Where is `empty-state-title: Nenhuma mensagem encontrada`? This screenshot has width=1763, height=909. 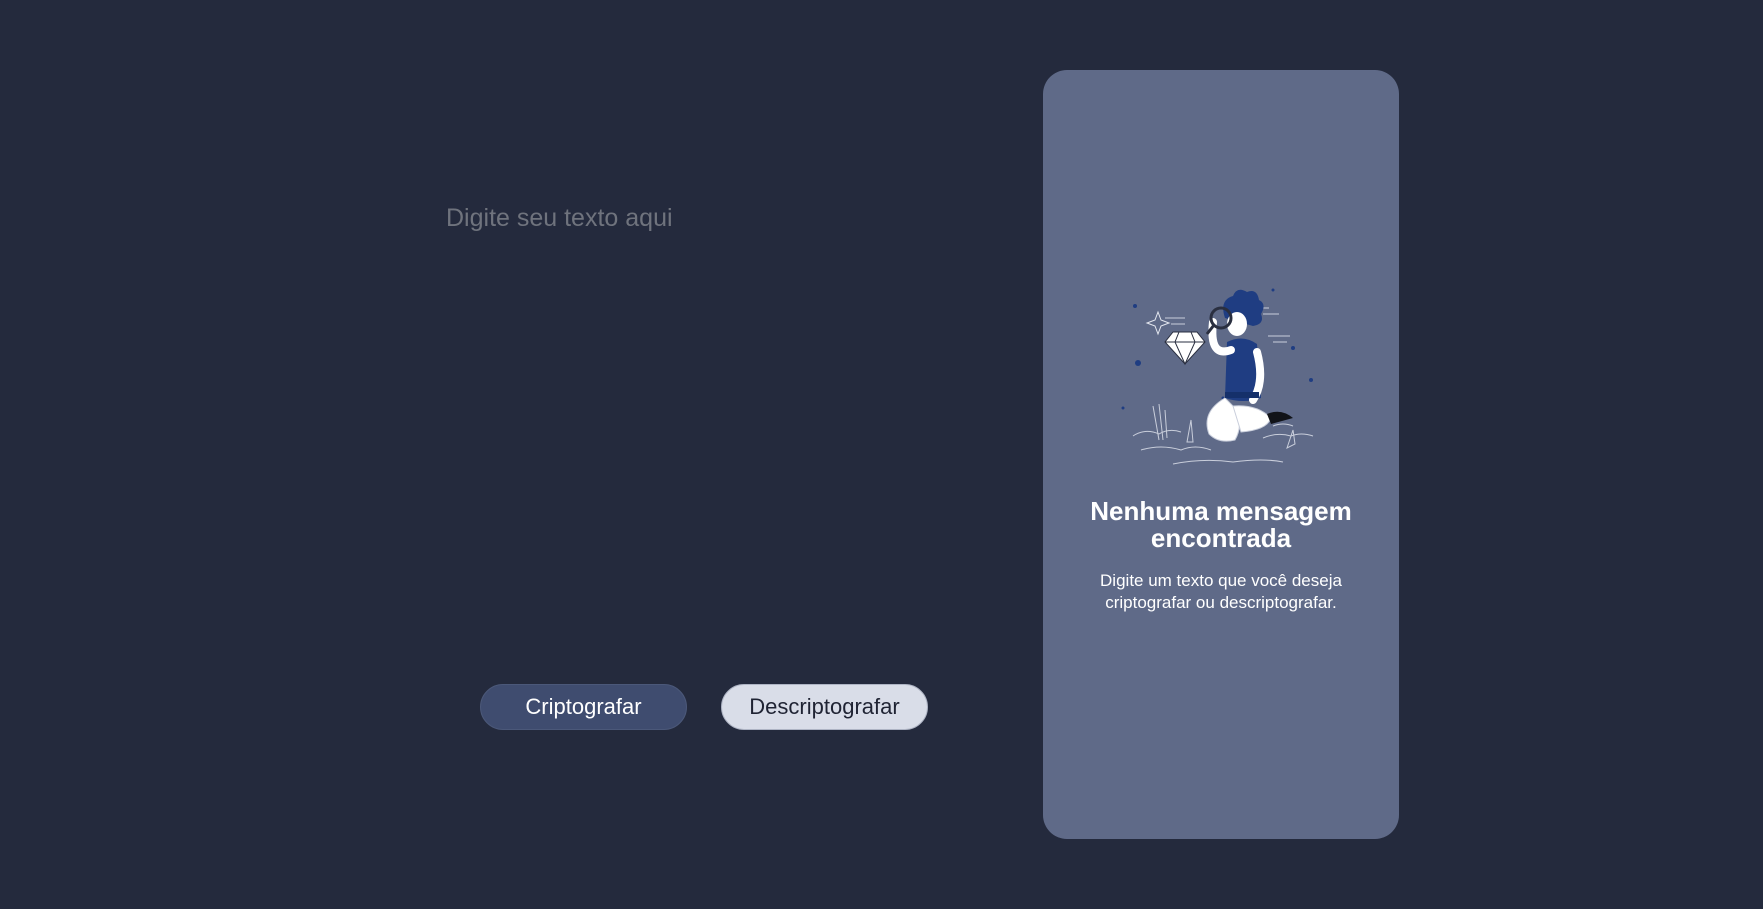 empty-state-title: Nenhuma mensagem encontrada is located at coordinates (1221, 524).